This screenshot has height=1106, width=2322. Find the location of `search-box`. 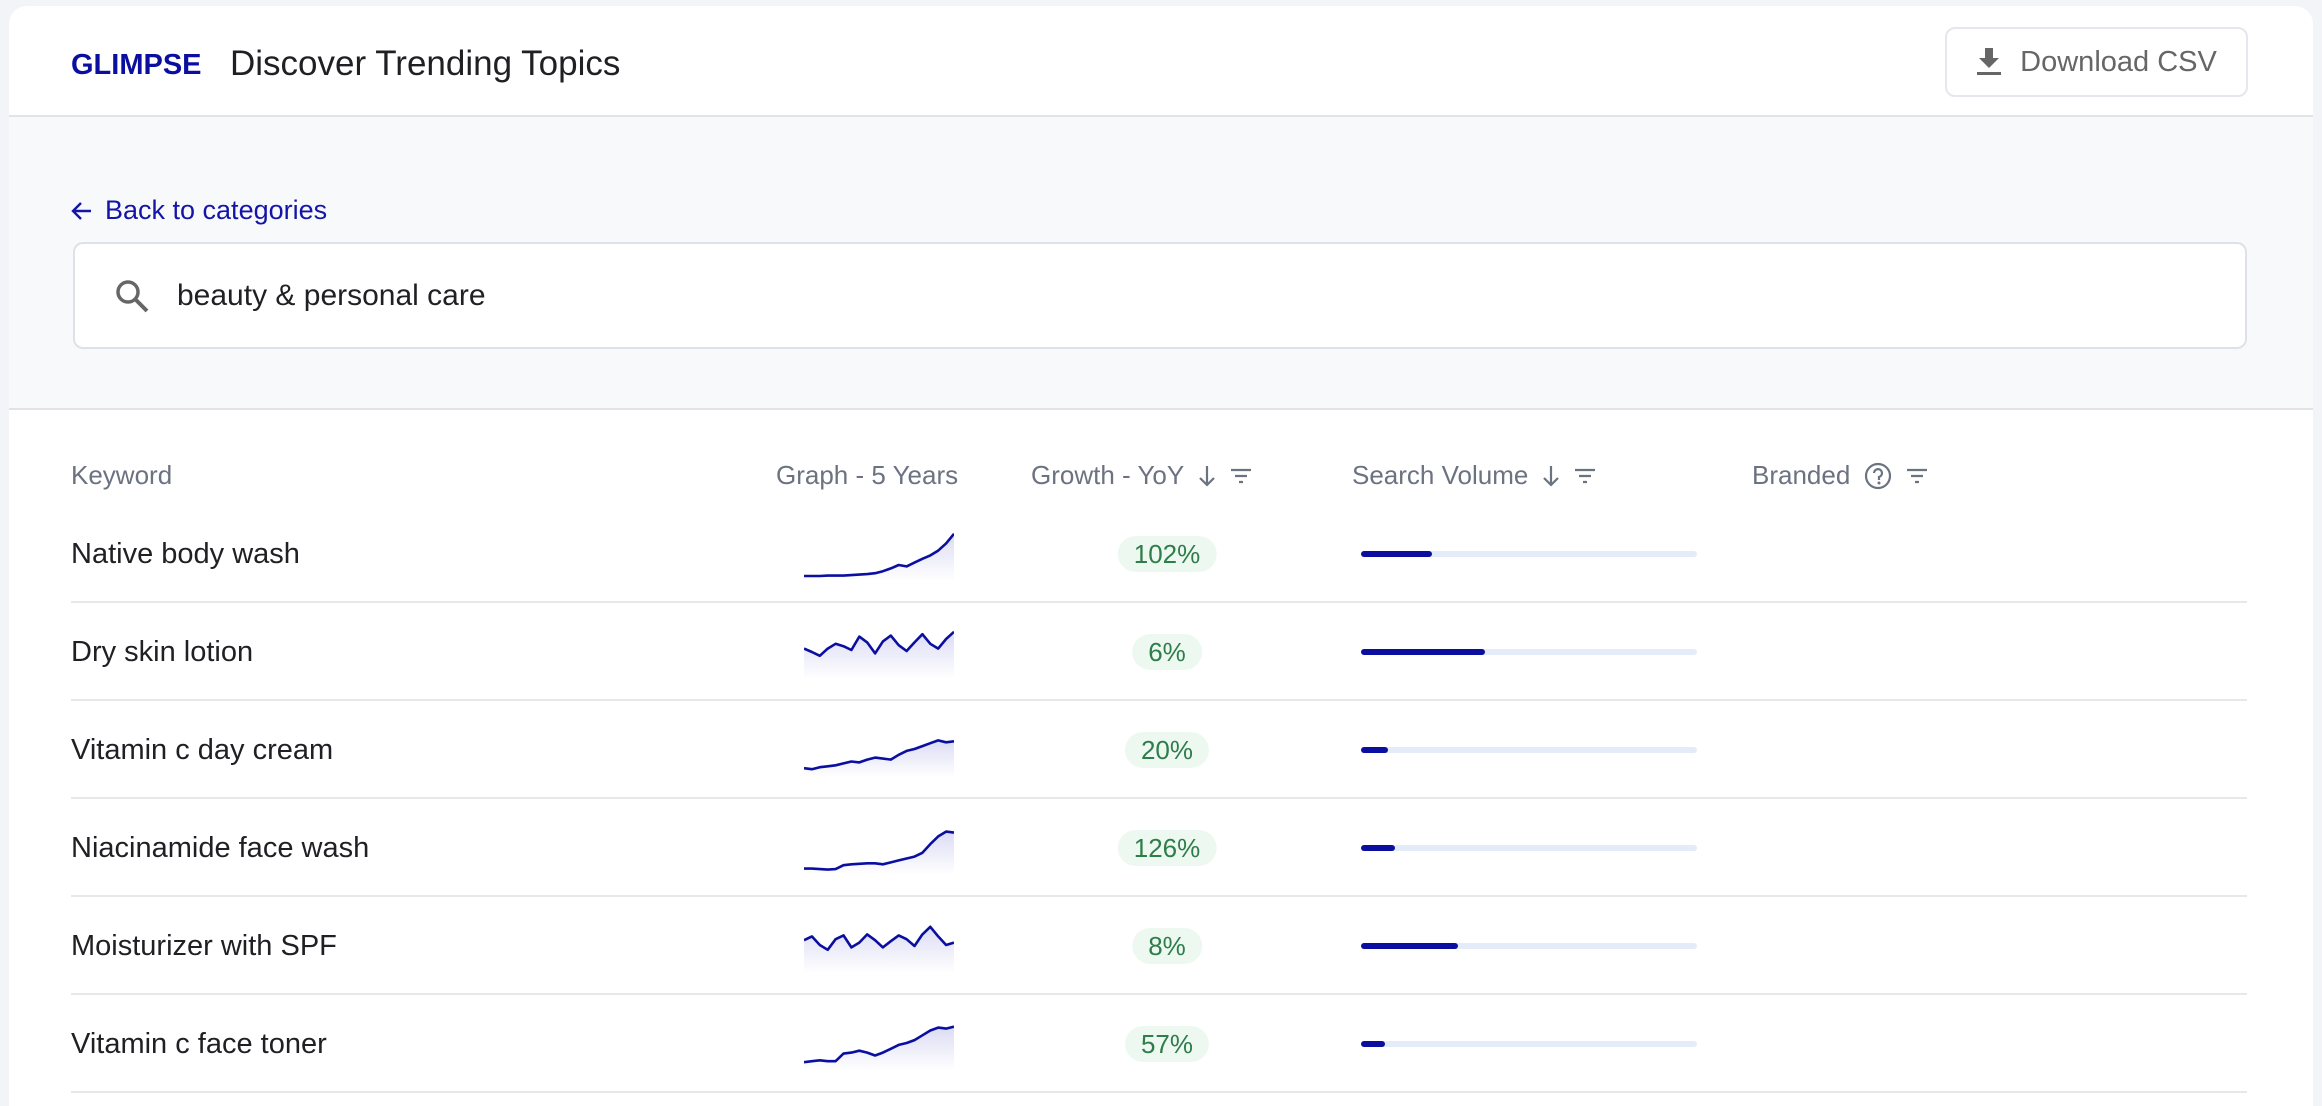

search-box is located at coordinates (1160, 295).